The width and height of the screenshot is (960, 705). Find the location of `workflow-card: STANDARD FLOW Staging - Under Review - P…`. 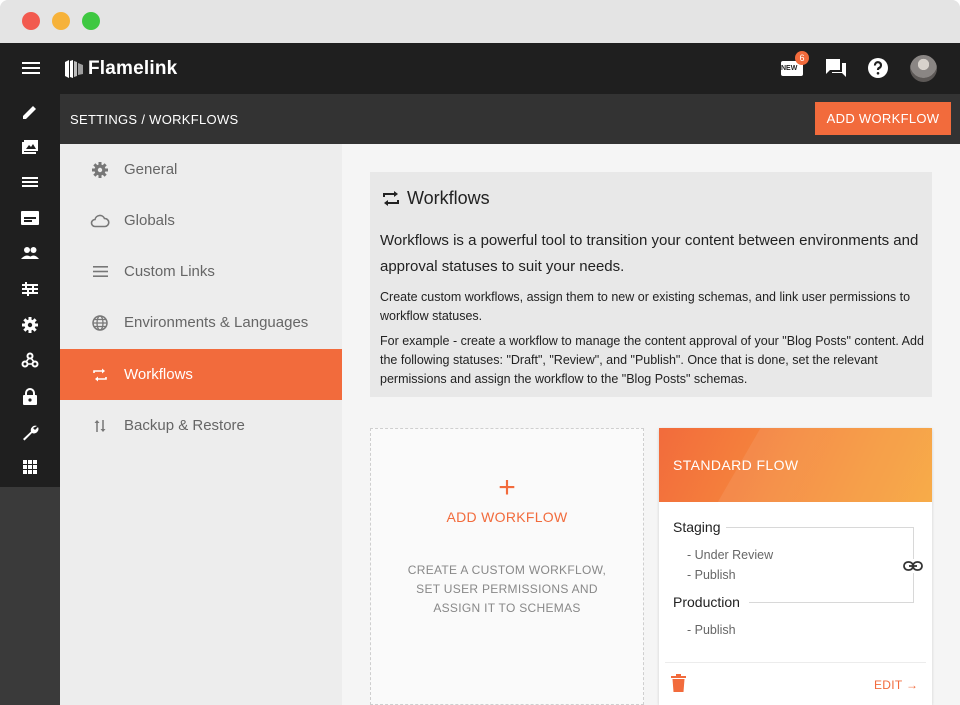

workflow-card: STANDARD FLOW Staging - Under Review - P… is located at coordinates (795, 566).